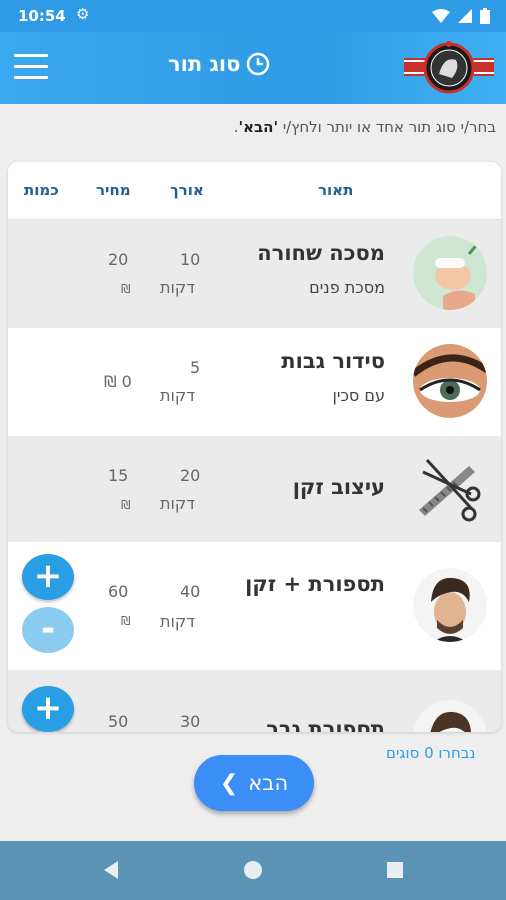 This screenshot has width=506, height=900. What do you see at coordinates (118, 259) in the screenshot?
I see `service-price: 20` at bounding box center [118, 259].